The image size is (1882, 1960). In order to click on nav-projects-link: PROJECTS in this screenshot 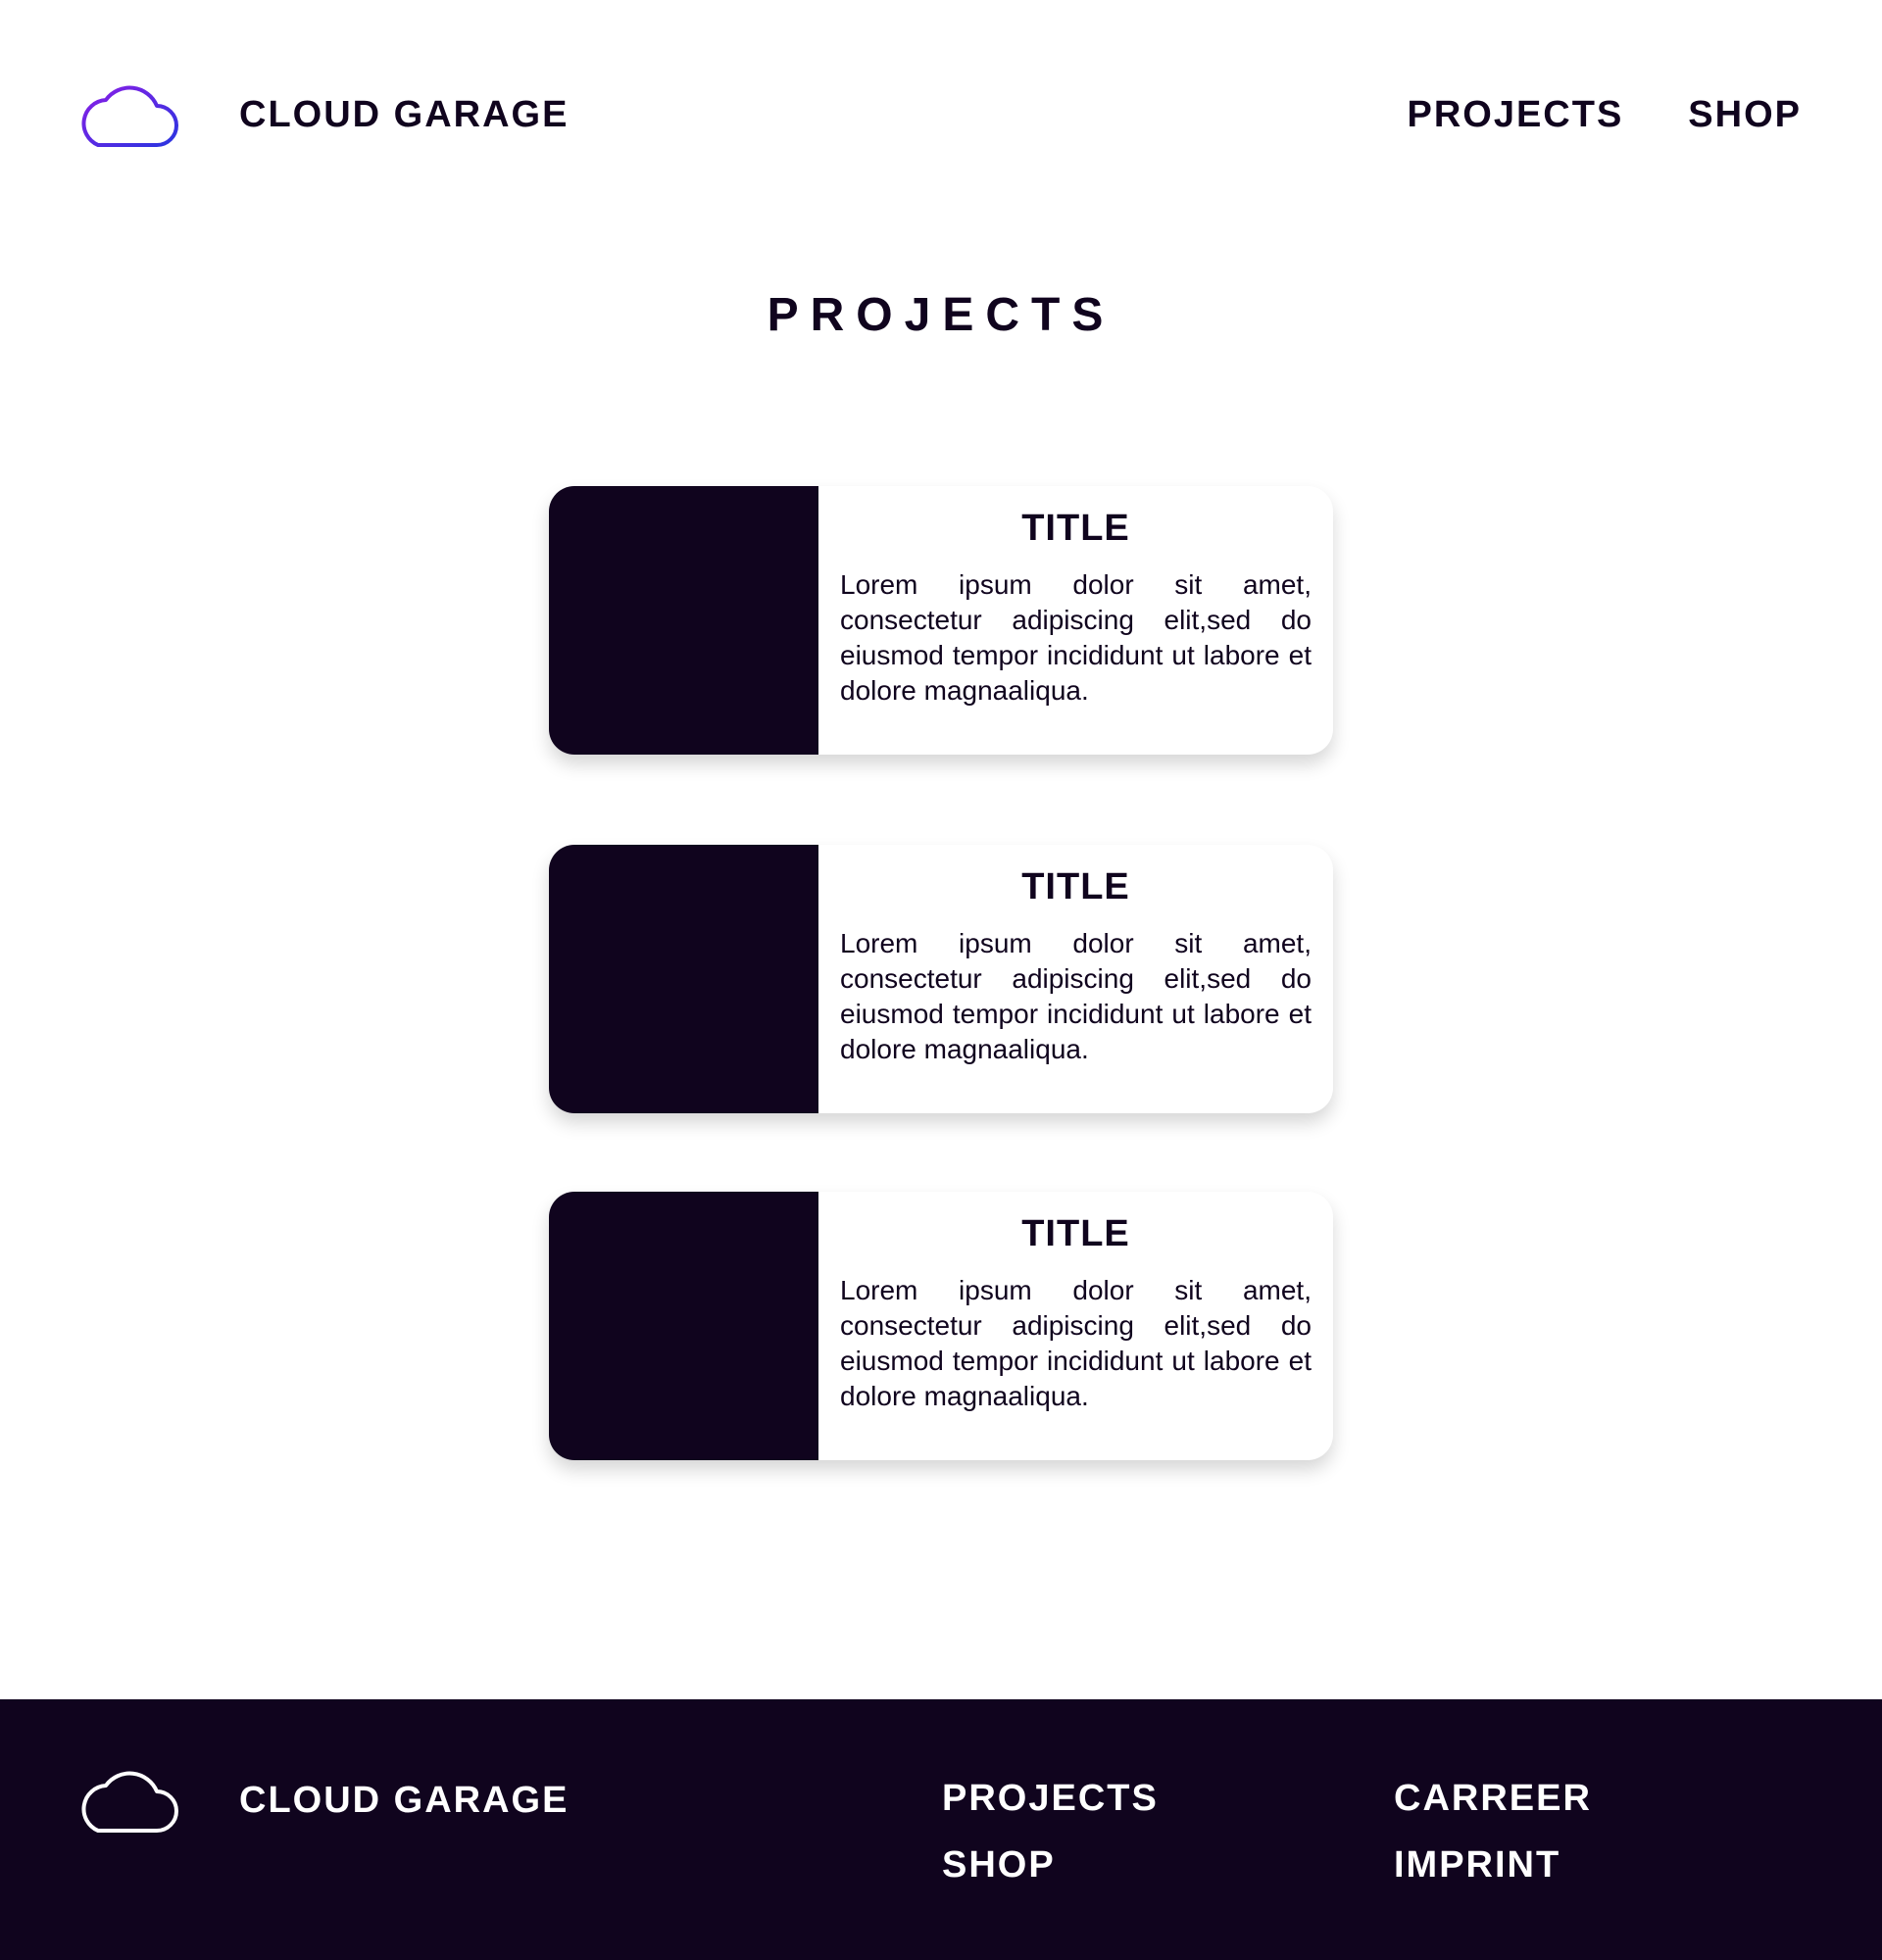, I will do `click(1515, 115)`.